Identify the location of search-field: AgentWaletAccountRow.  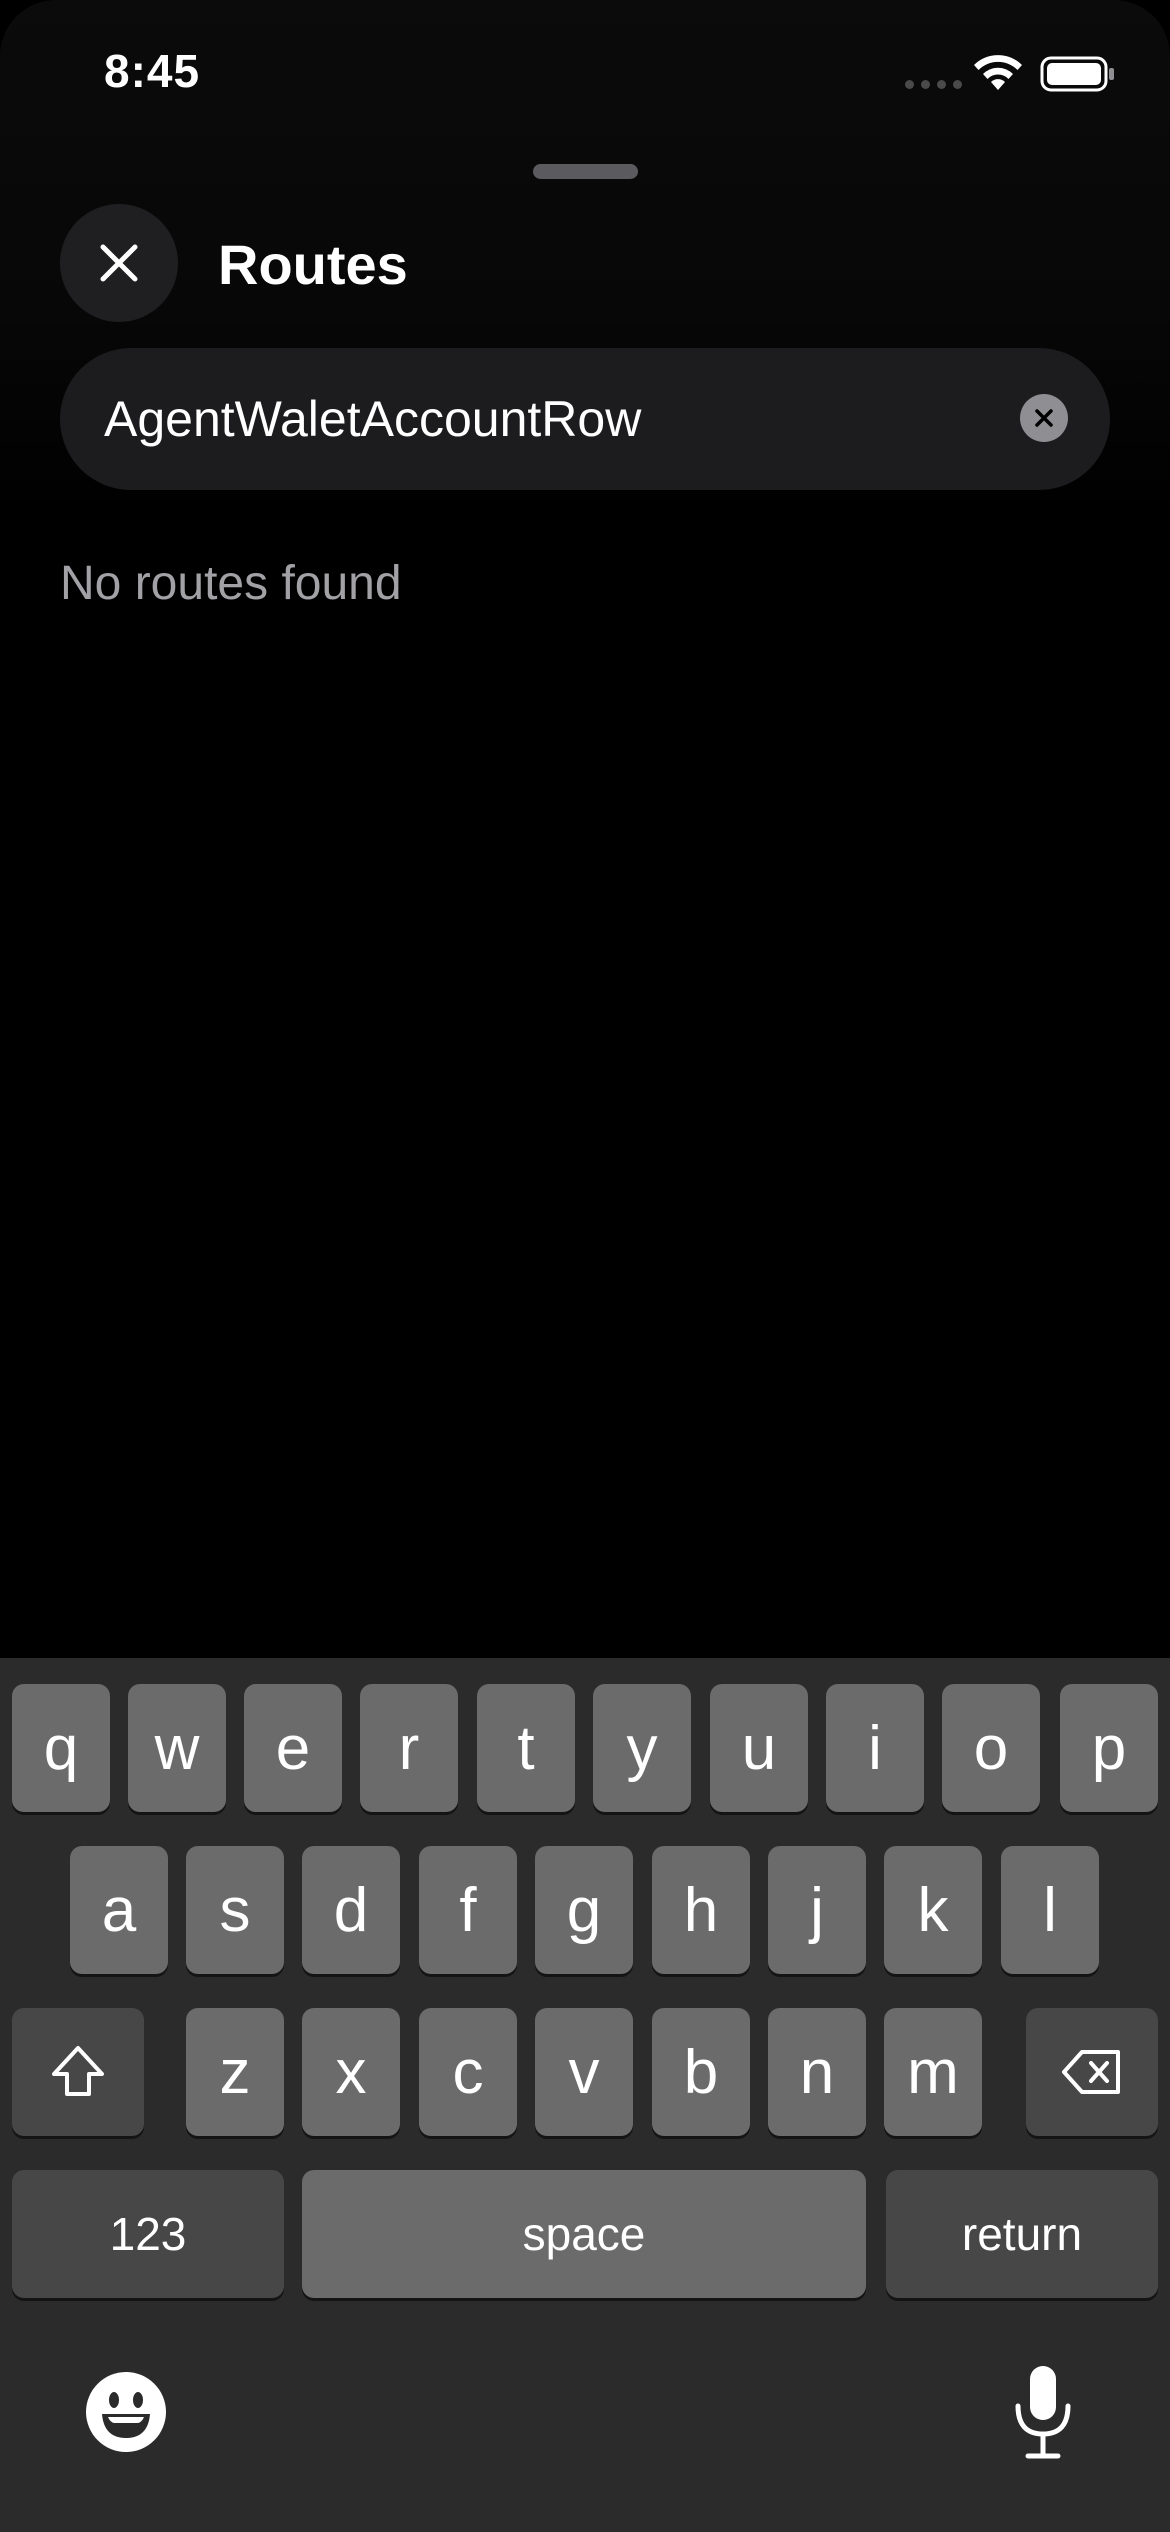
(585, 419).